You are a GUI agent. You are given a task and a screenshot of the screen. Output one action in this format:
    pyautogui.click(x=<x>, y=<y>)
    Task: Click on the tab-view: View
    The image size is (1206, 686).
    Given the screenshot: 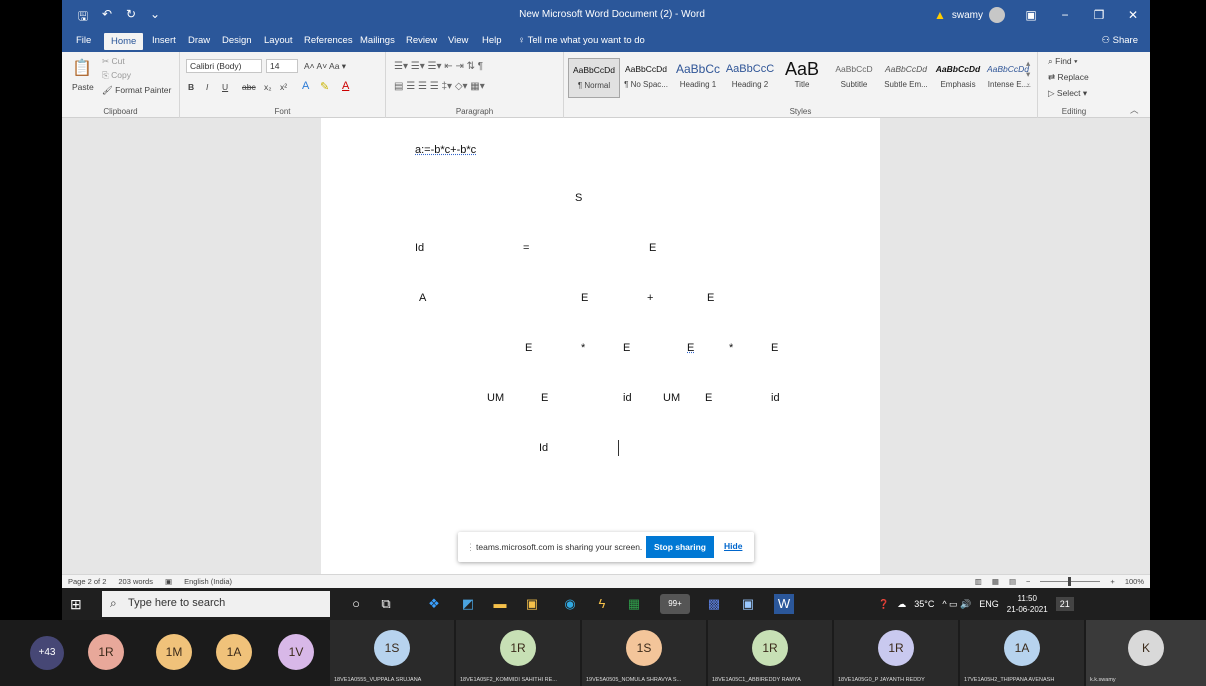 What is the action you would take?
    pyautogui.click(x=458, y=40)
    